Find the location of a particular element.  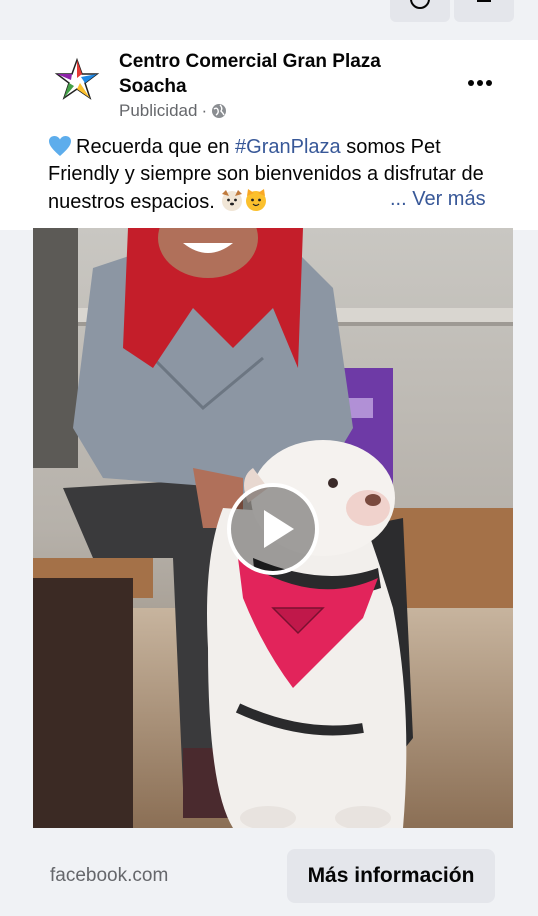

page-avatar is located at coordinates (77, 79).